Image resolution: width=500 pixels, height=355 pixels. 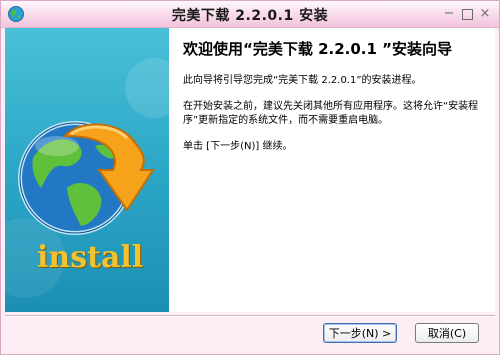 What do you see at coordinates (90, 257) in the screenshot?
I see `install-label: install` at bounding box center [90, 257].